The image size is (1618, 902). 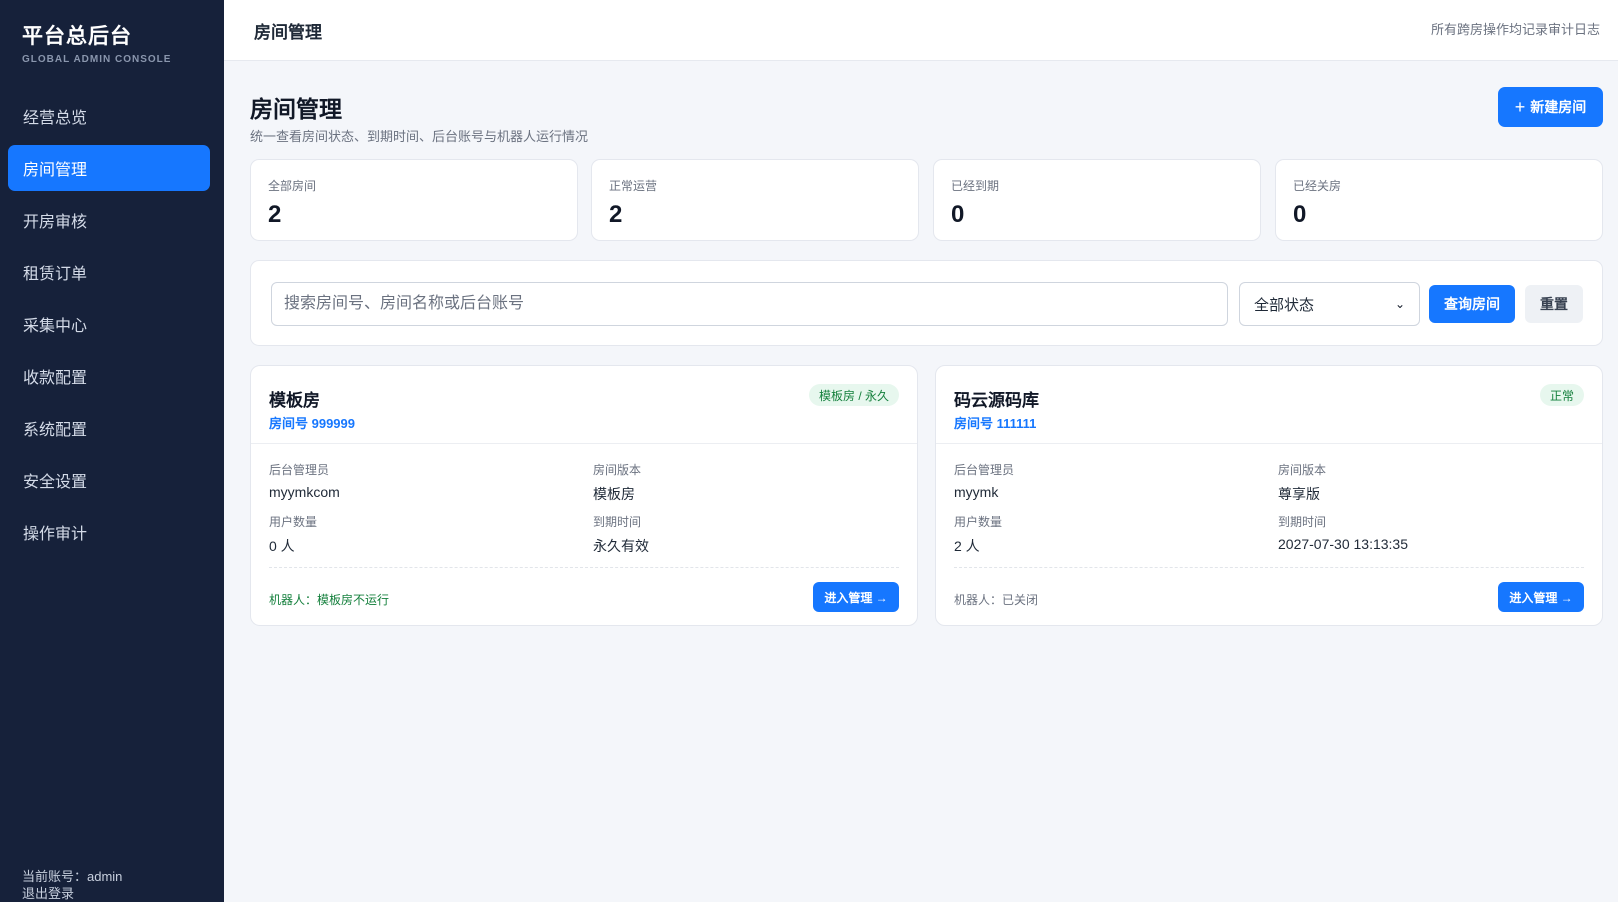 What do you see at coordinates (976, 492) in the screenshot?
I see `field-value: myymk` at bounding box center [976, 492].